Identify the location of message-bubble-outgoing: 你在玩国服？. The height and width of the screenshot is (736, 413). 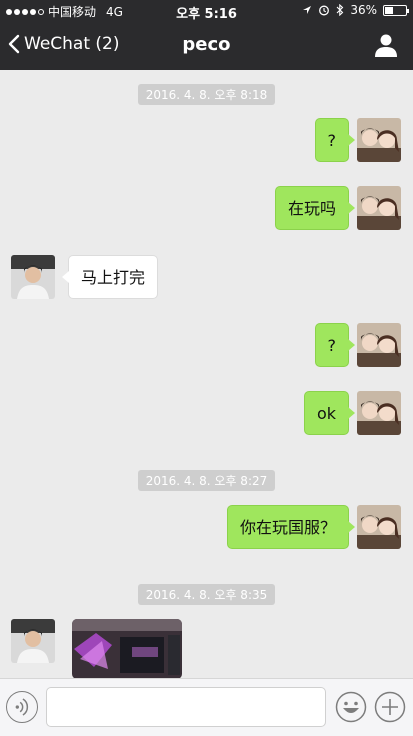
(291, 527).